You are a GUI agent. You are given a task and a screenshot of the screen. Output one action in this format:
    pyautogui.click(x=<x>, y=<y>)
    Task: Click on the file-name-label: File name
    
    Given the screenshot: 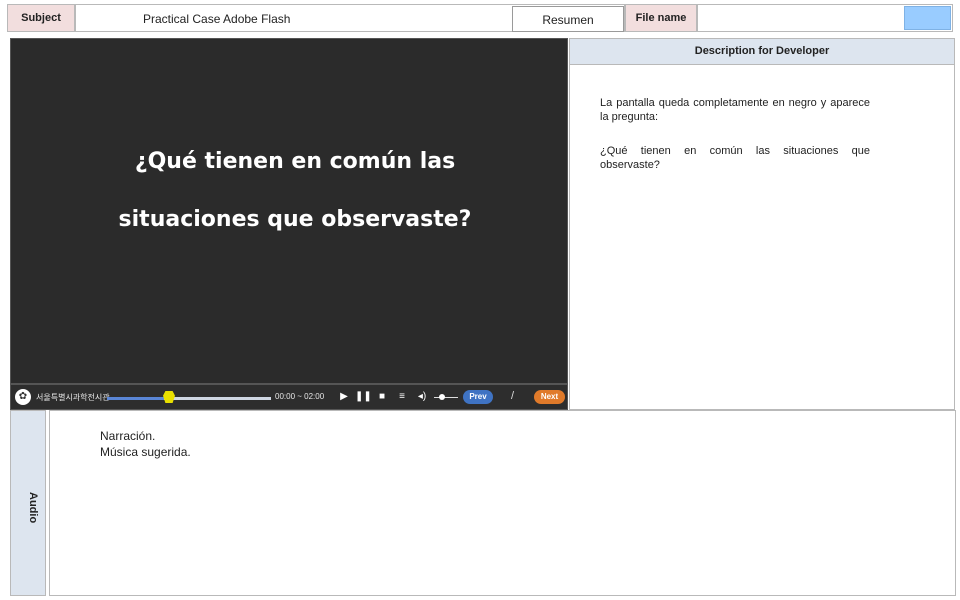 What is the action you would take?
    pyautogui.click(x=661, y=18)
    